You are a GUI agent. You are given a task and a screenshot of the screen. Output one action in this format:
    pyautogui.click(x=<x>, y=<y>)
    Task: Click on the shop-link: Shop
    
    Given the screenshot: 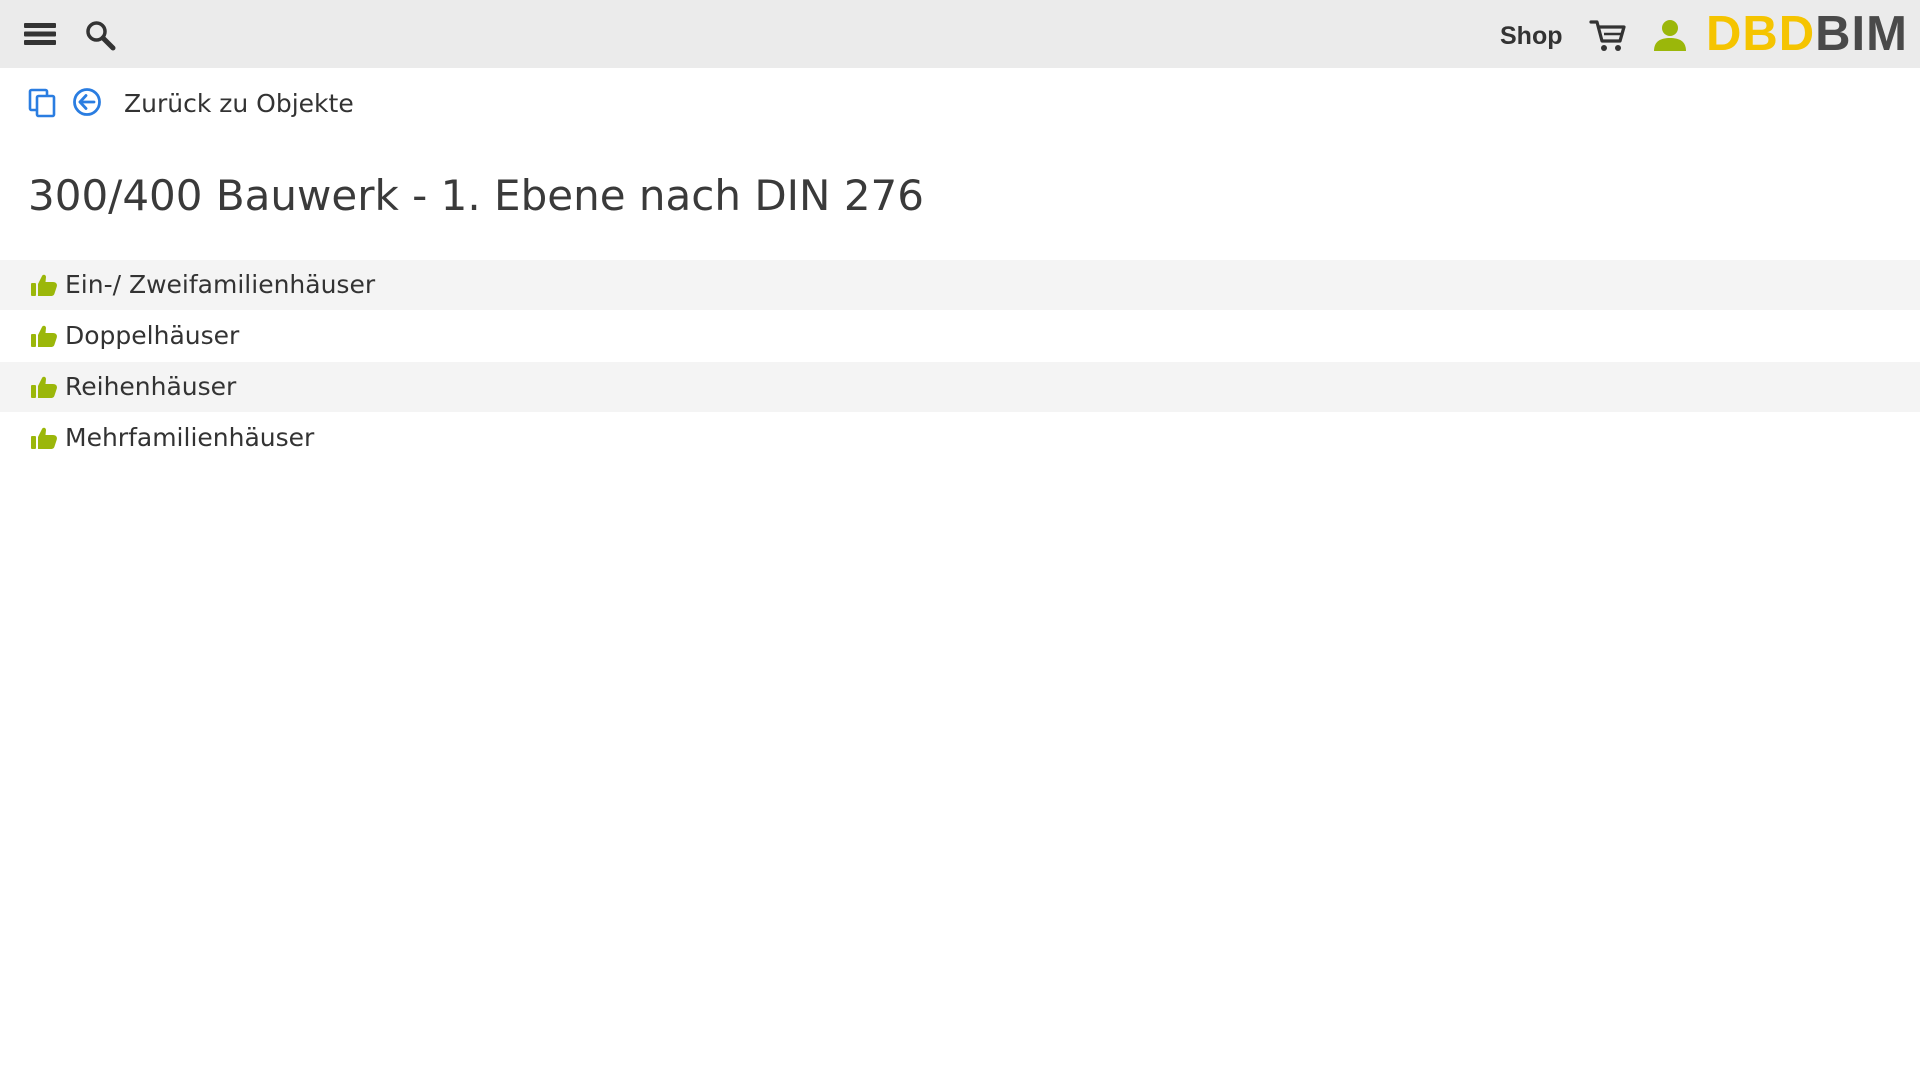 What is the action you would take?
    pyautogui.click(x=1531, y=36)
    